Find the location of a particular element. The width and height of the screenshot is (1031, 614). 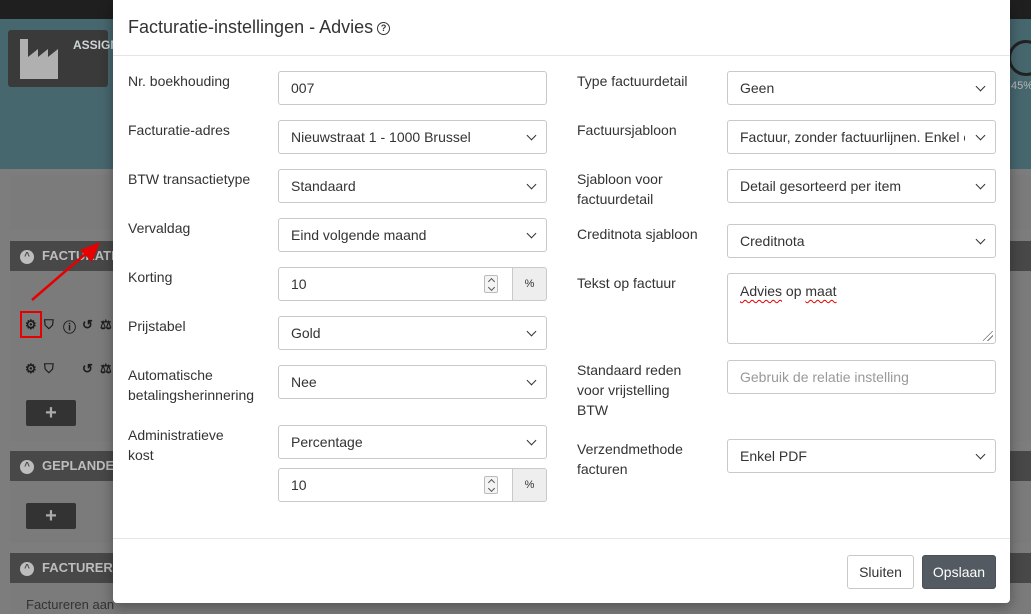

administratieve-kost-amount-input: 10 is located at coordinates (395, 485).